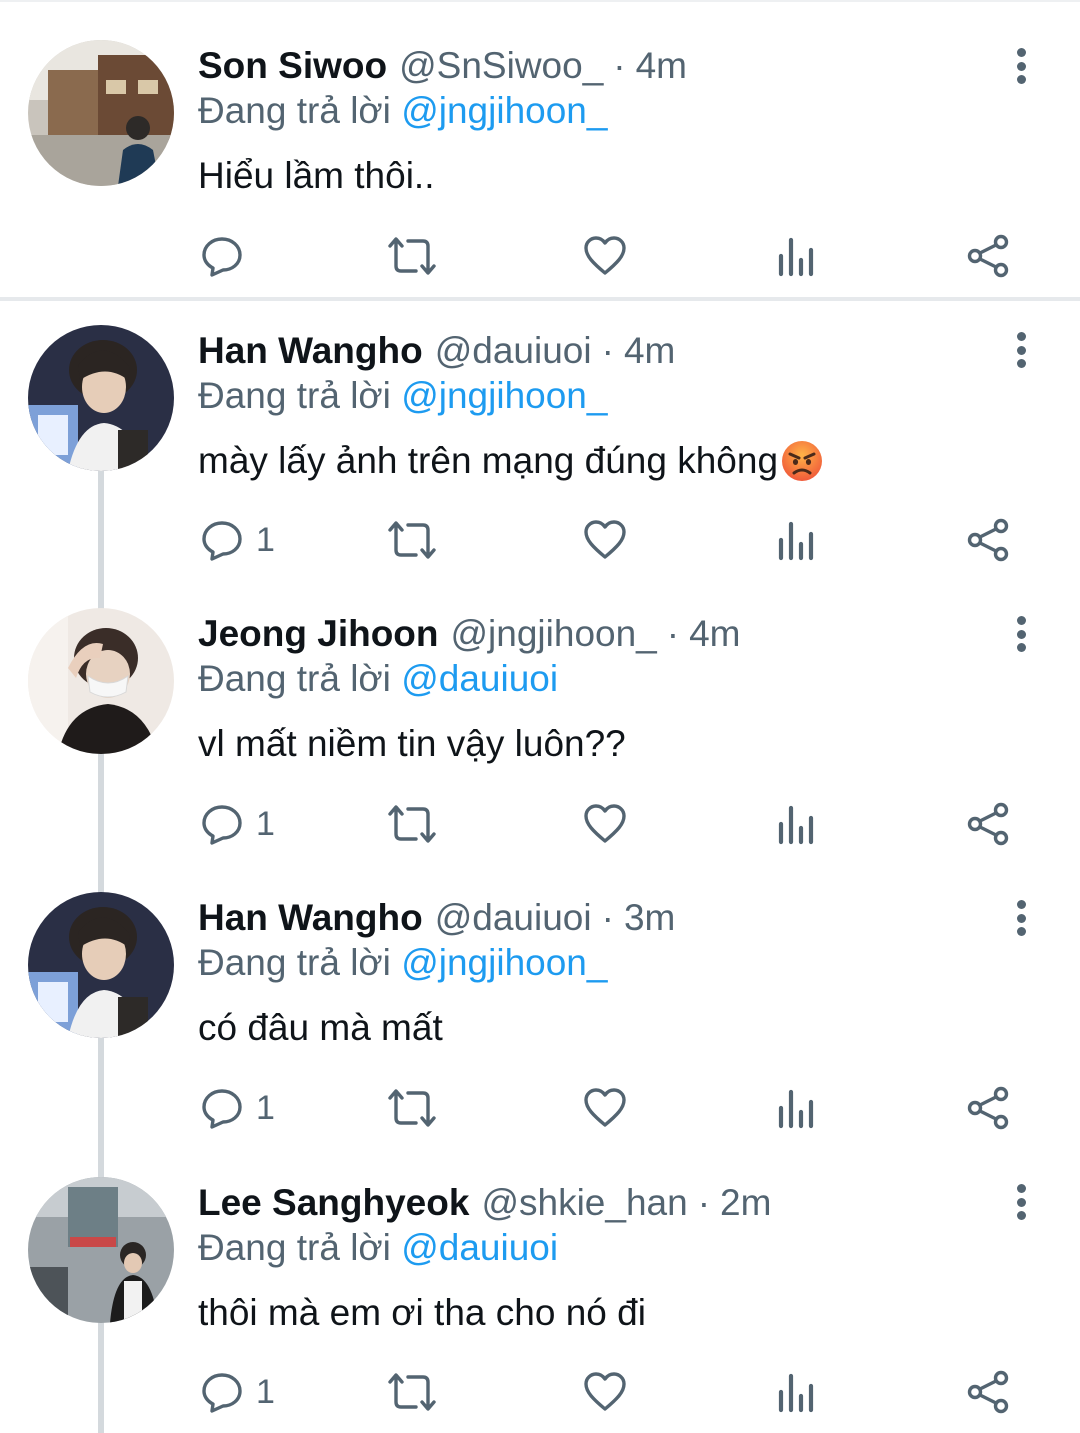  What do you see at coordinates (511, 461) in the screenshot?
I see `tweet-text: mày lấy ảnh trên mạng đúng không` at bounding box center [511, 461].